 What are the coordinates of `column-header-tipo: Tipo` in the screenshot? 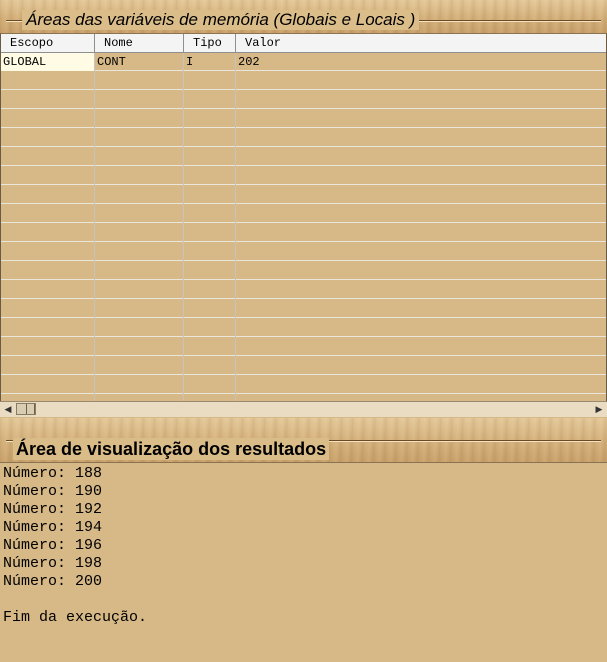 It's located at (210, 43).